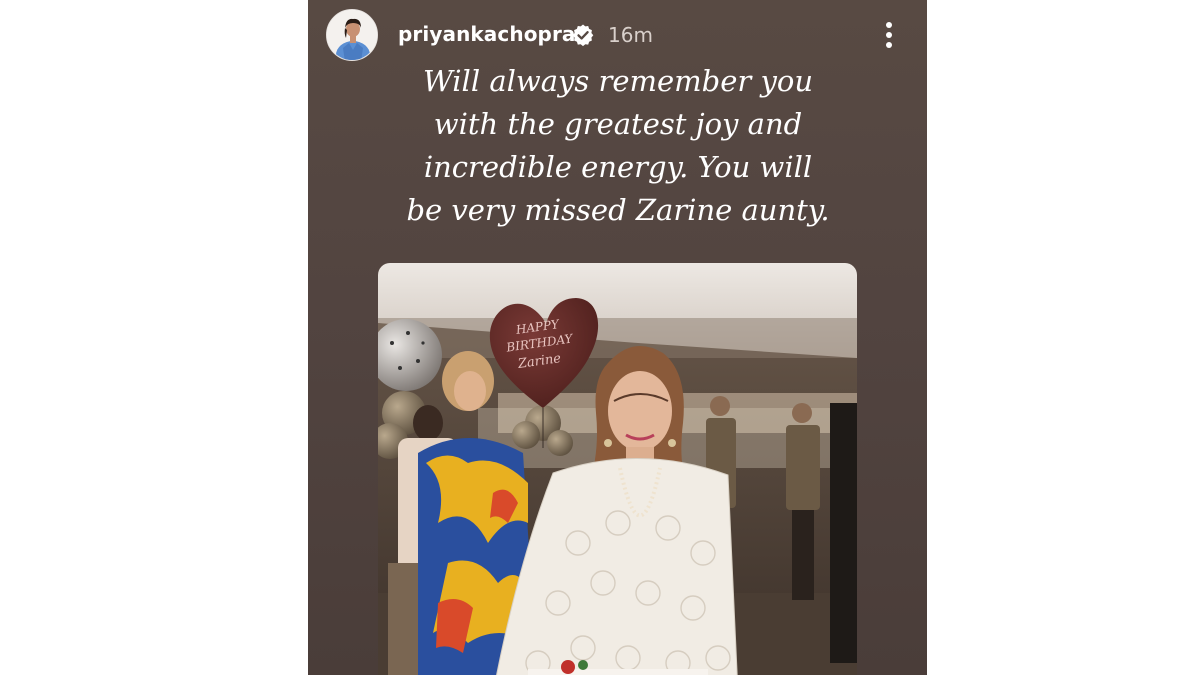  Describe the element at coordinates (617, 81) in the screenshot. I see `caption-line: Will always remember you` at that location.